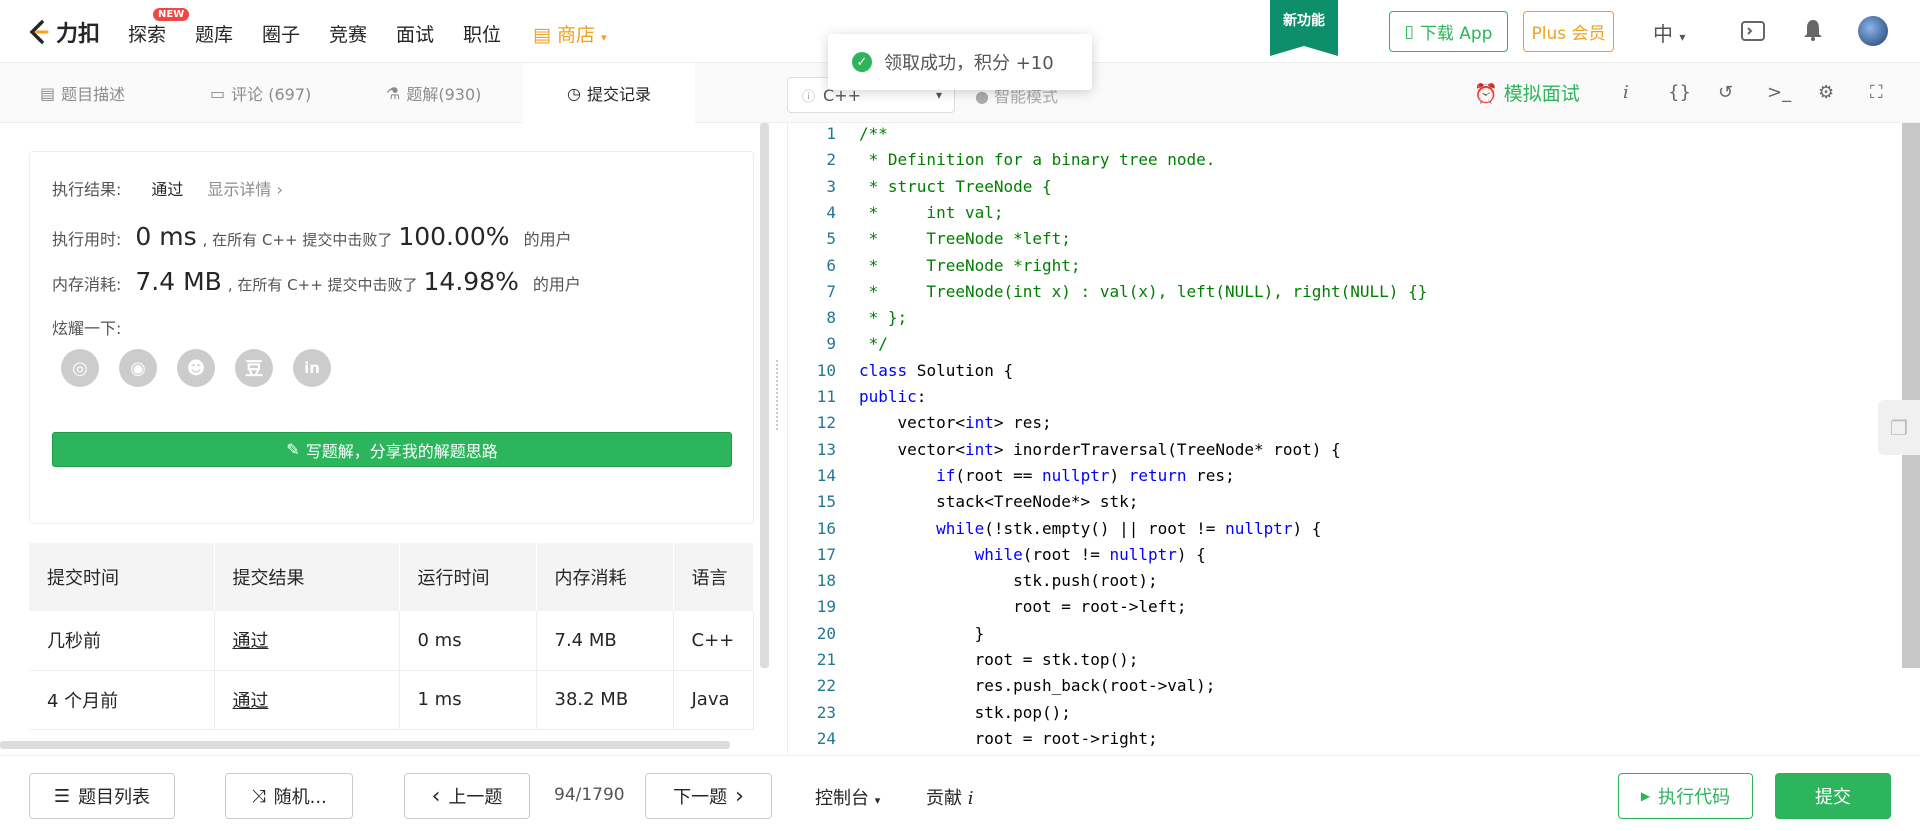  I want to click on memory-tail: 的用户, so click(556, 284).